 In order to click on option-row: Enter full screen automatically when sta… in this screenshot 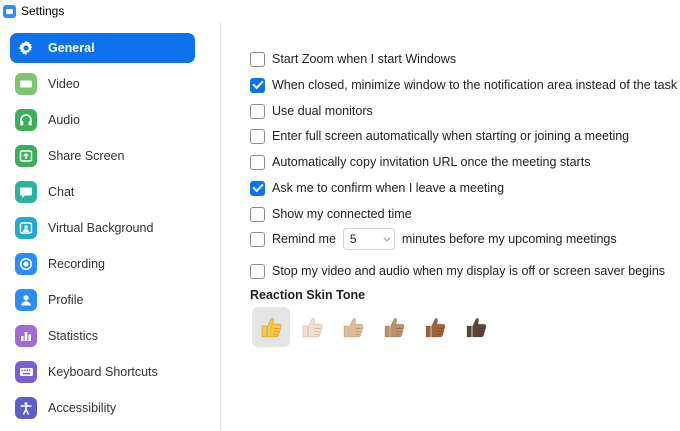, I will do `click(439, 136)`.